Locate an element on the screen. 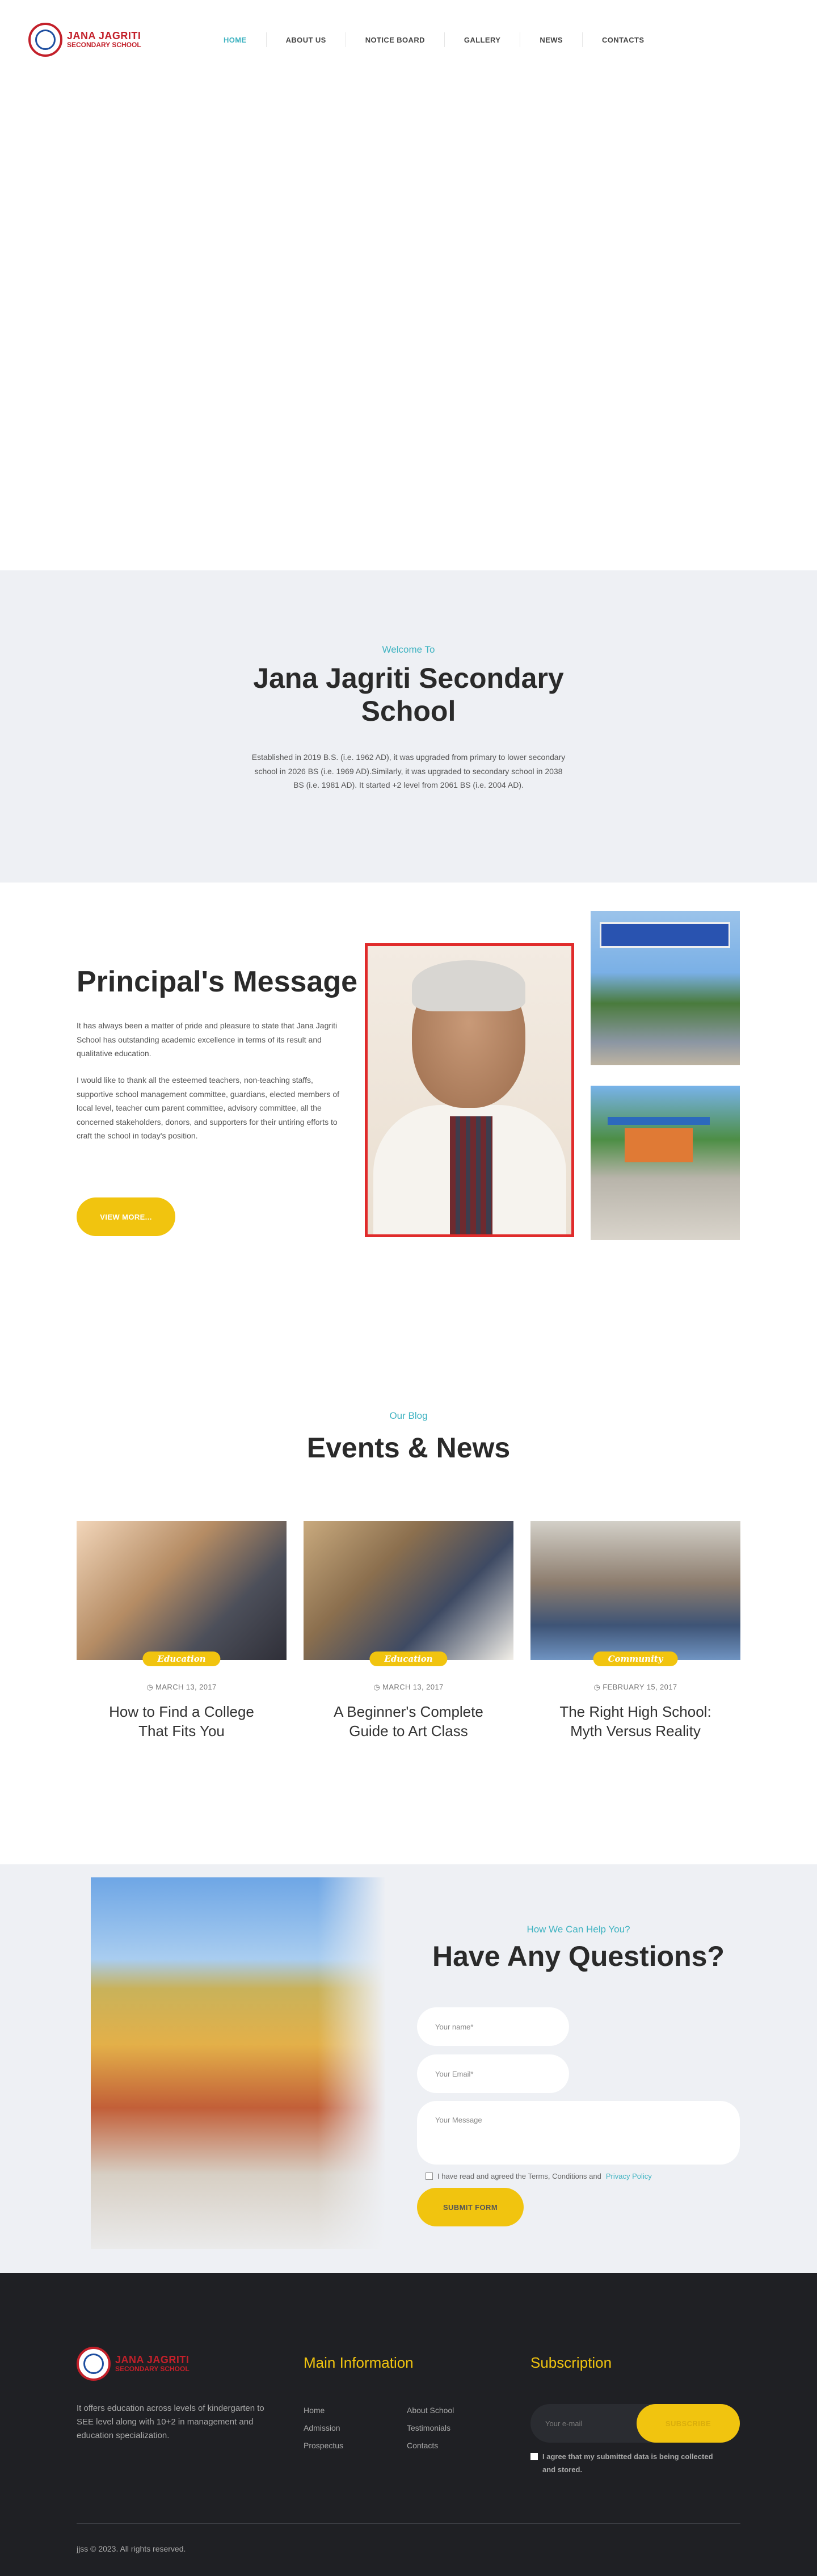 This screenshot has height=2576, width=817. school-gate-photo is located at coordinates (665, 988).